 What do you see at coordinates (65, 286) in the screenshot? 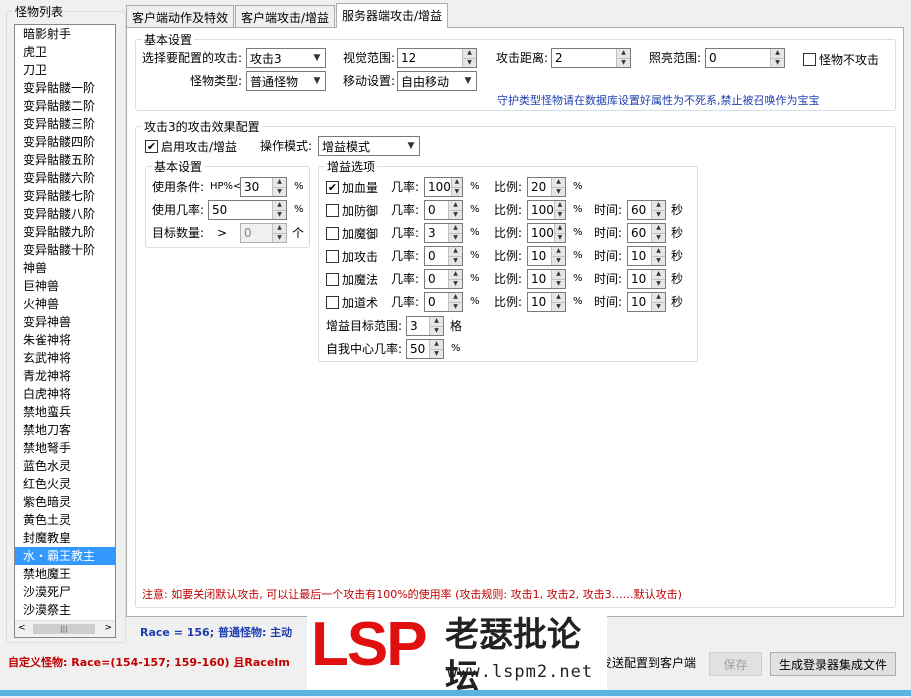
I see `list-item: 巨神兽` at bounding box center [65, 286].